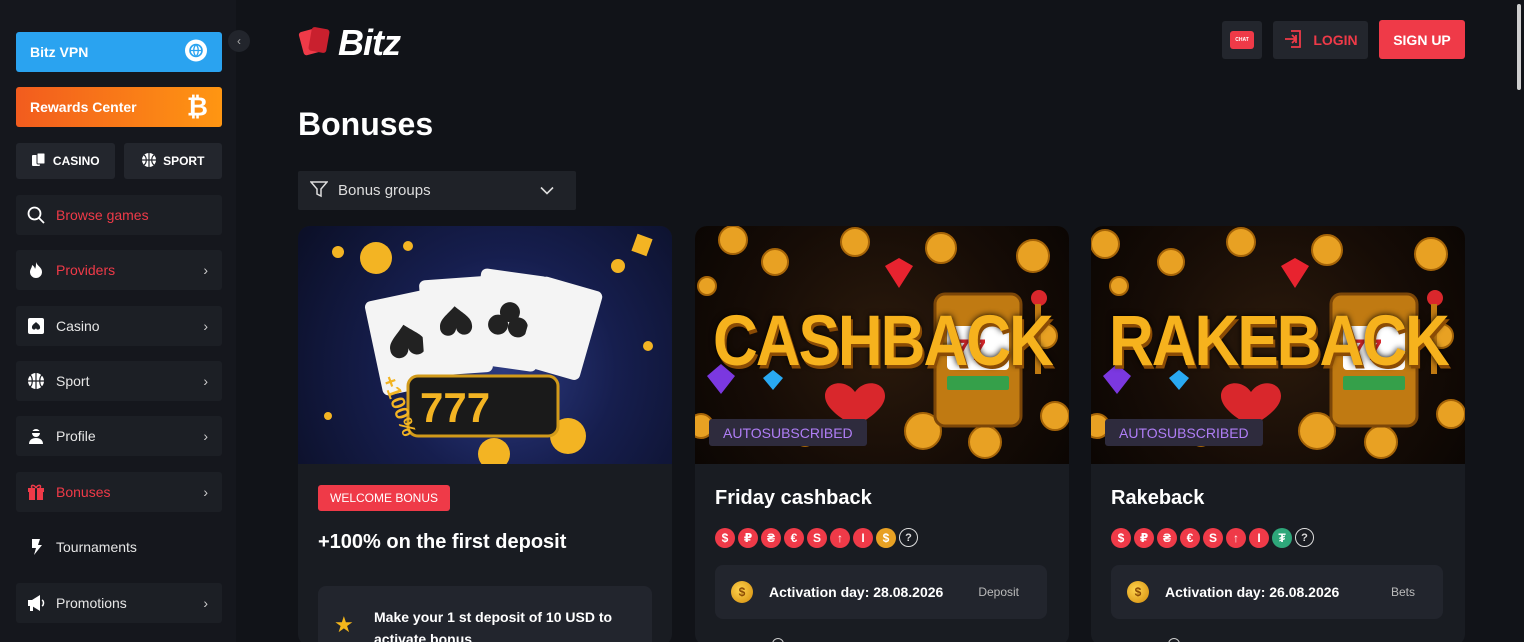 The image size is (1524, 642). What do you see at coordinates (369, 42) in the screenshot?
I see `logo-text: Bitz` at bounding box center [369, 42].